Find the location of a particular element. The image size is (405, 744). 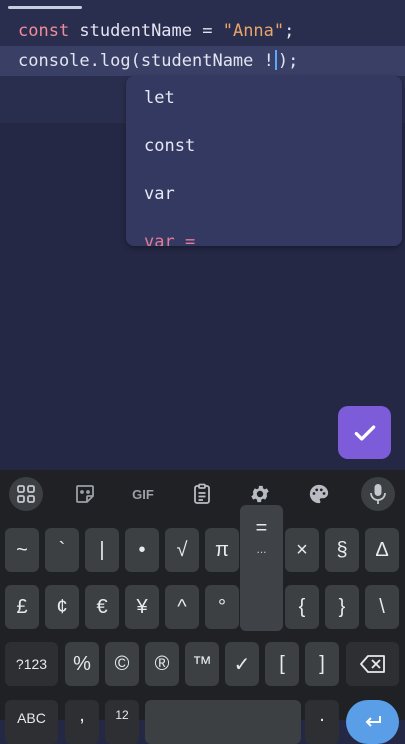

key-cent: ¢ is located at coordinates (62, 607).